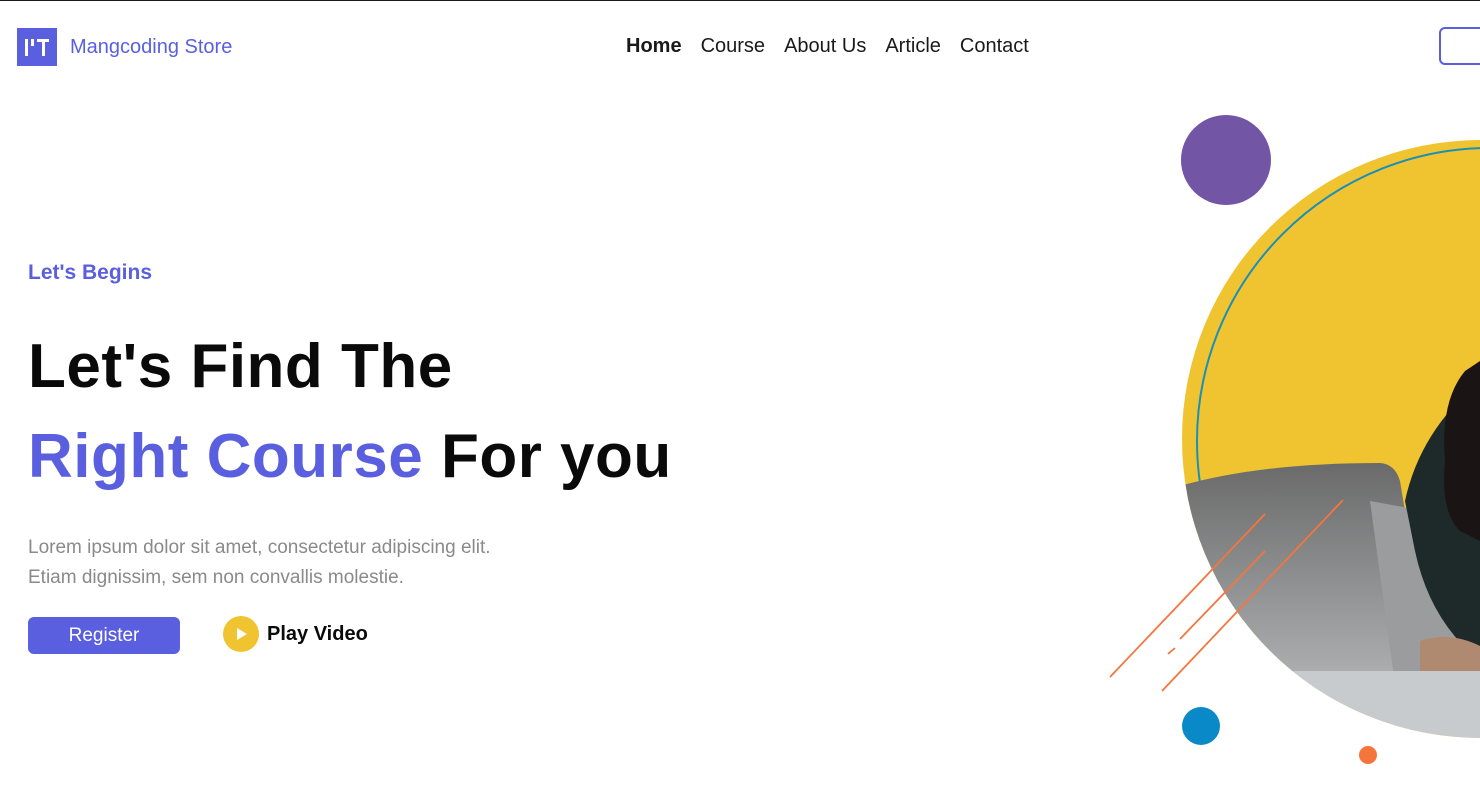 This screenshot has height=788, width=1480. I want to click on logo: Mangcoding Store, so click(124, 47).